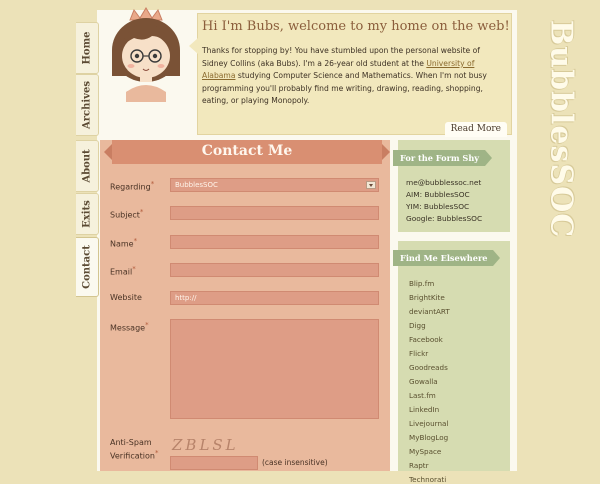  I want to click on email-field, so click(274, 270).